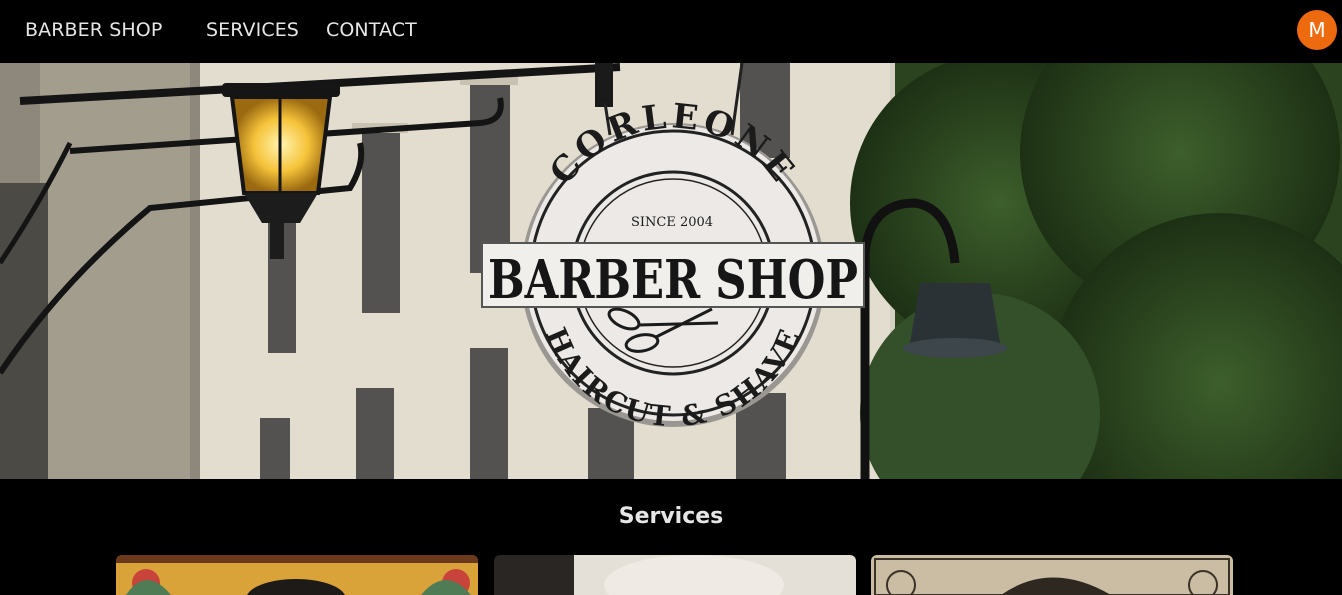 The width and height of the screenshot is (1342, 595). I want to click on sign-main: BARBER SHOP, so click(673, 280).